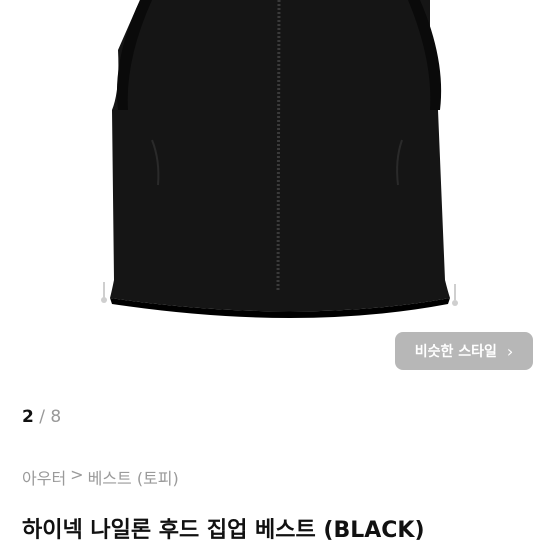  Describe the element at coordinates (510, 351) in the screenshot. I see `chevron-right-icon: ›` at that location.